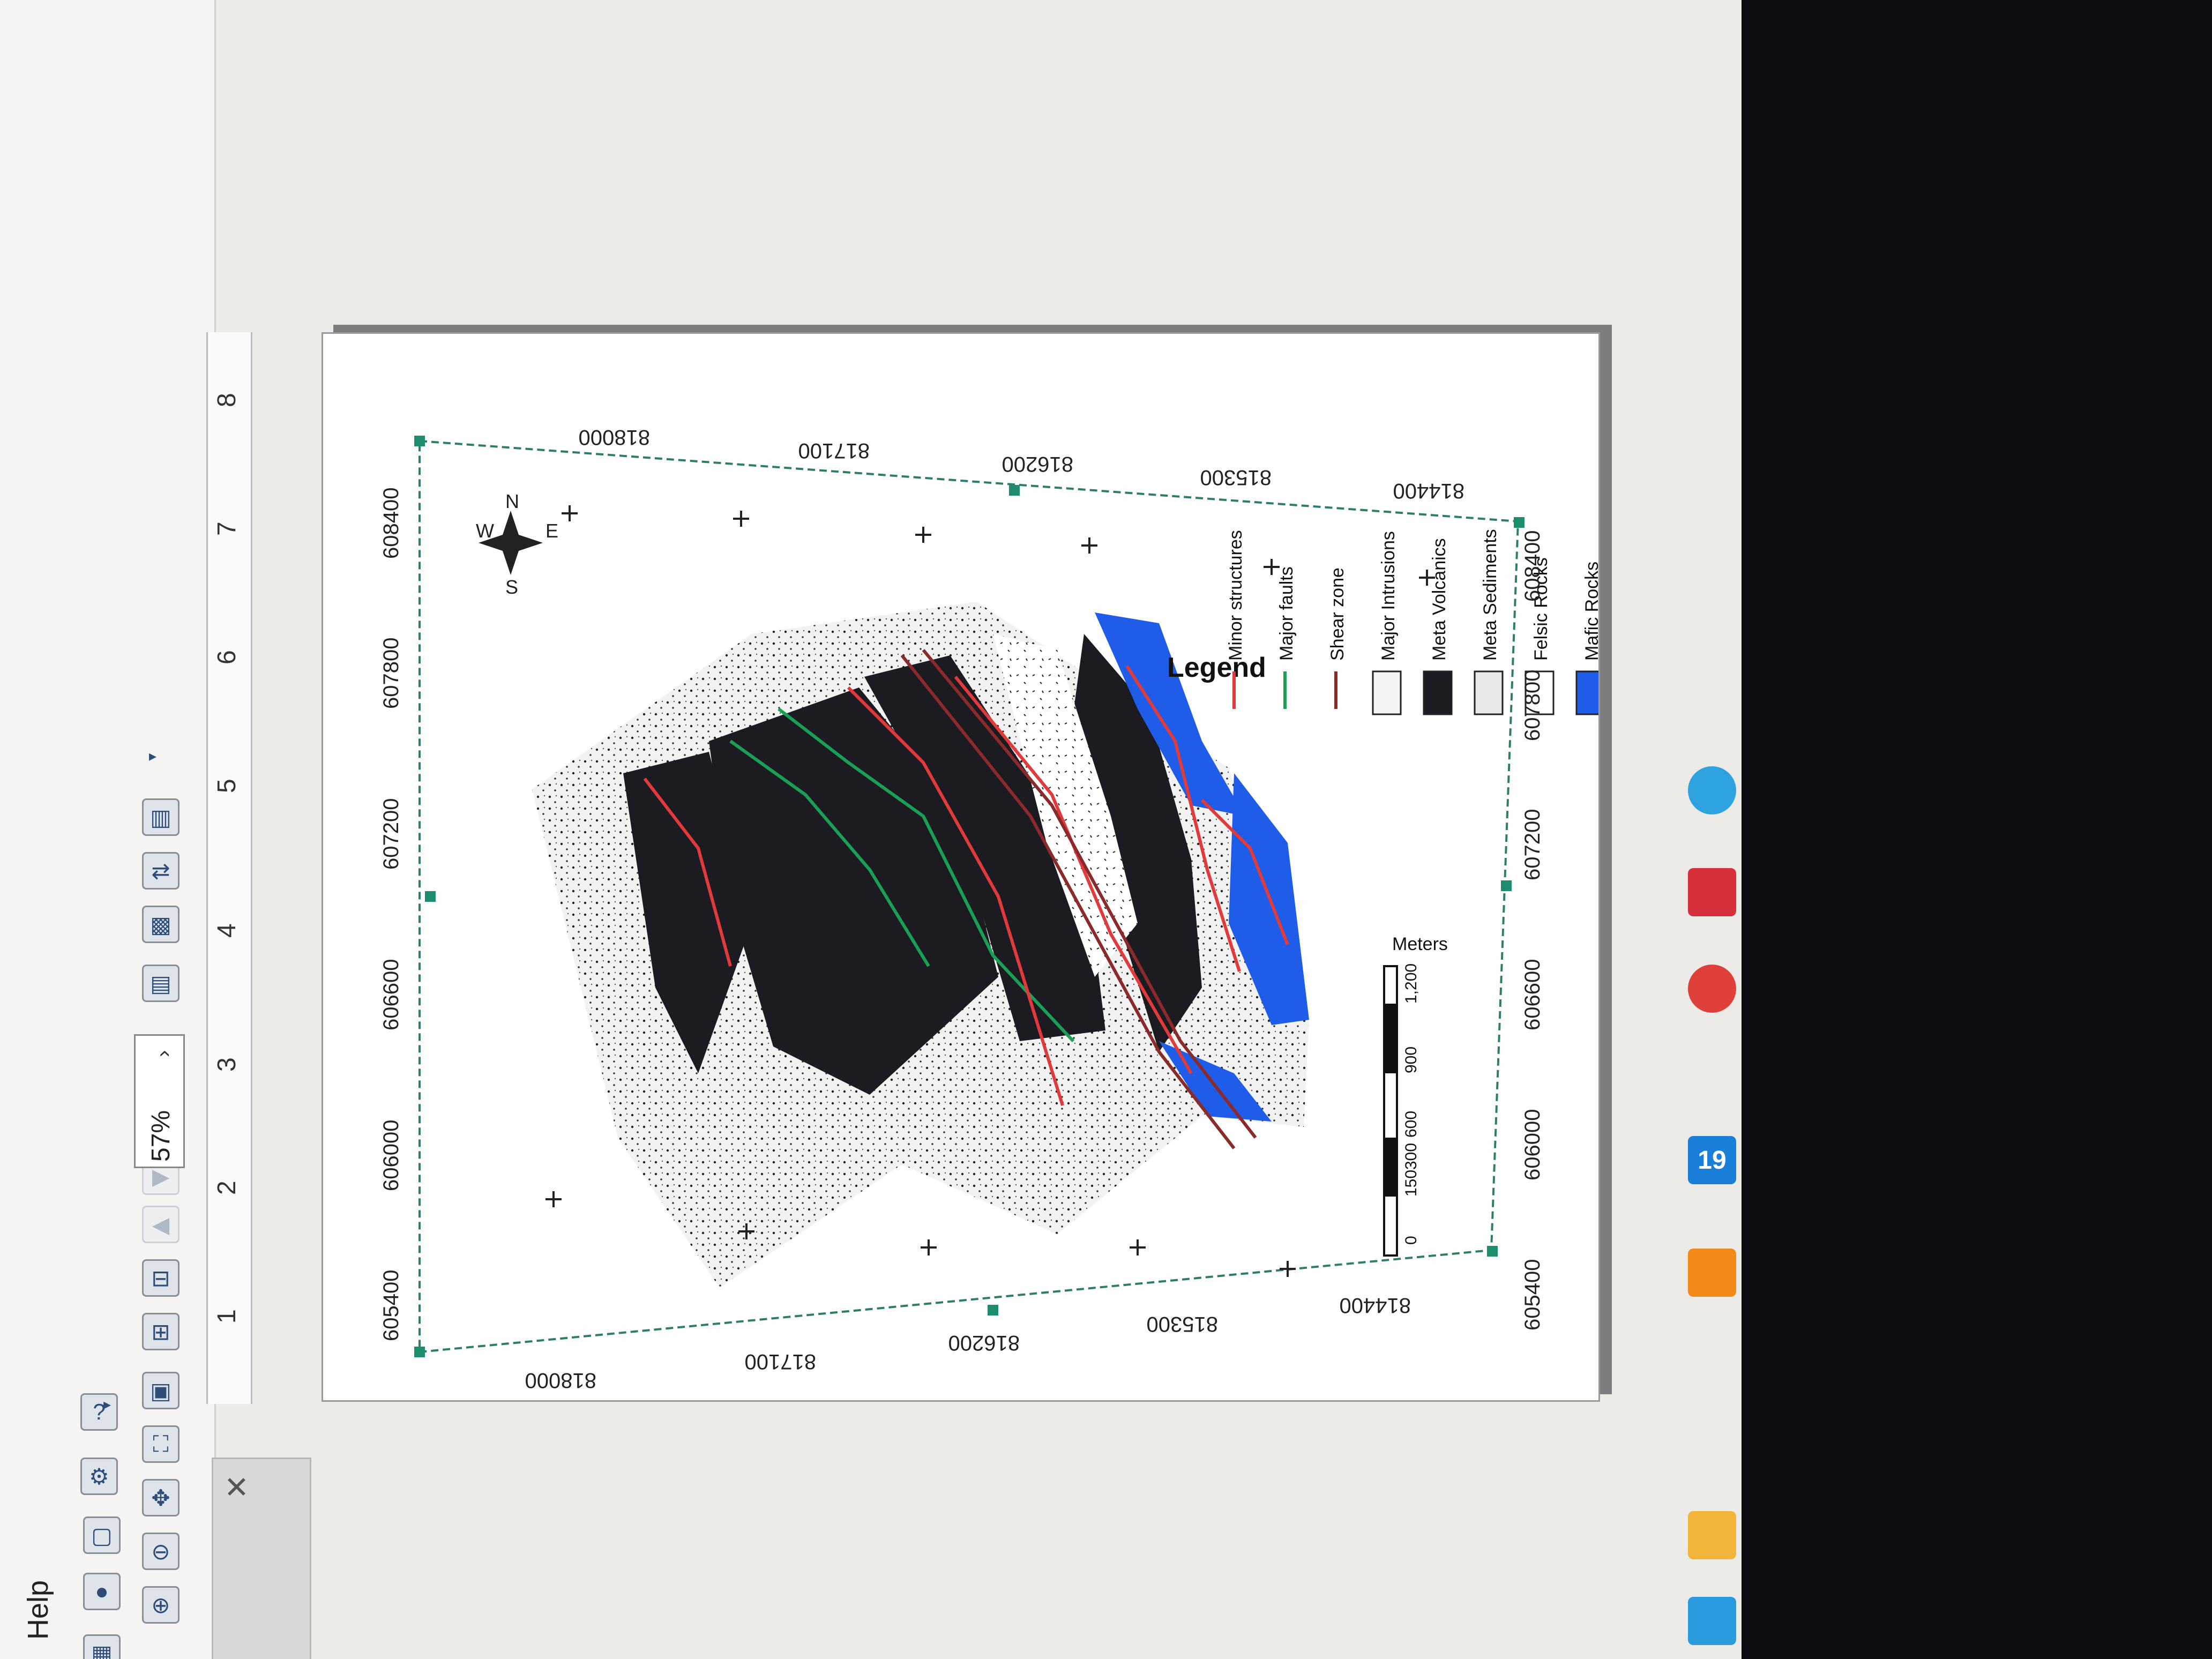 The width and height of the screenshot is (2212, 1659). I want to click on edge-icon, so click(1712, 1621).